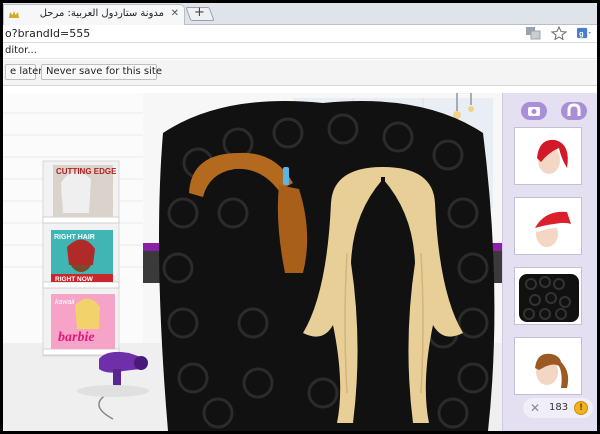 The width and height of the screenshot is (600, 434). Describe the element at coordinates (533, 33) in the screenshot. I see `translate-icon` at that location.